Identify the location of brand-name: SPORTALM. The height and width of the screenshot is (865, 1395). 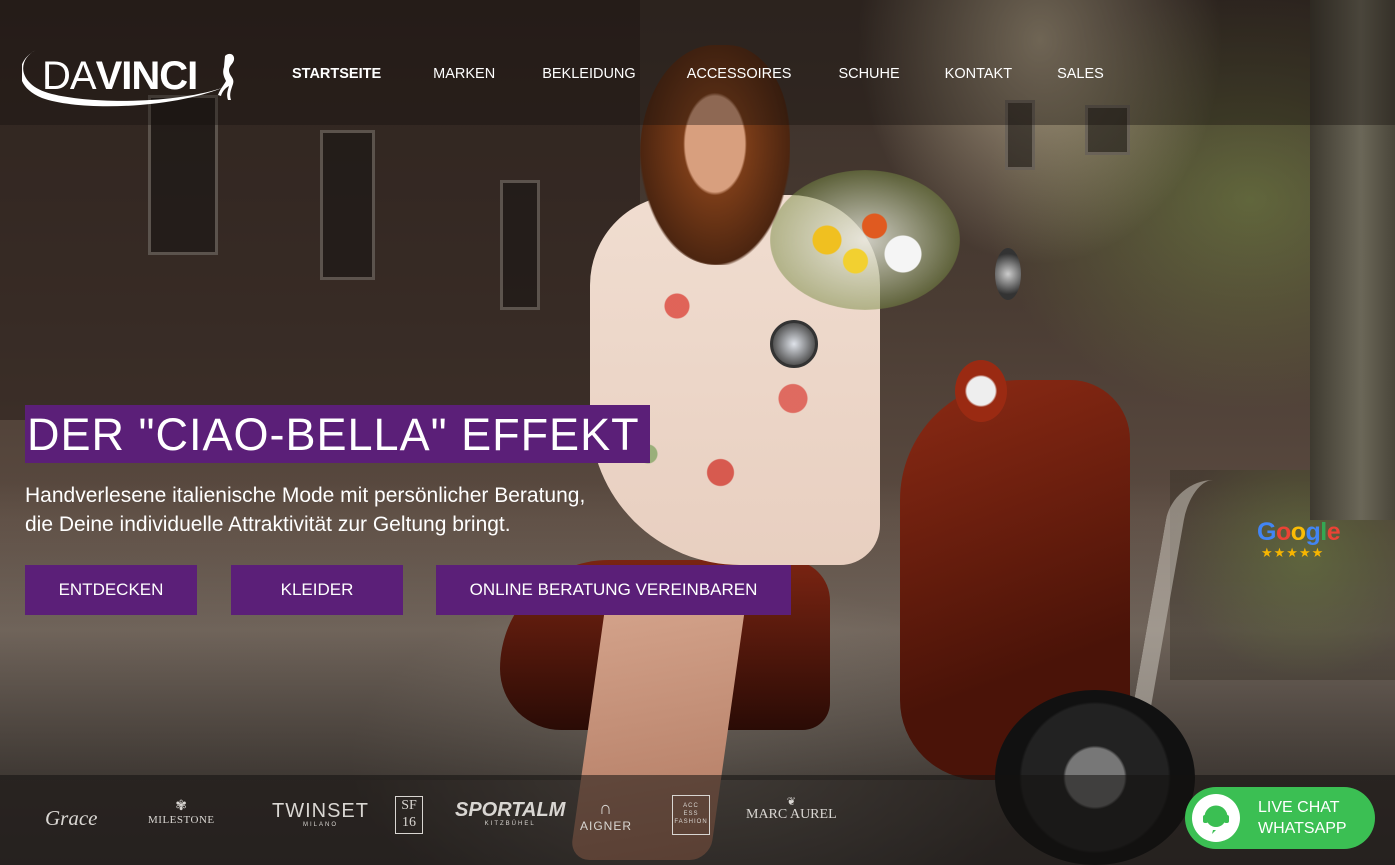
(510, 810).